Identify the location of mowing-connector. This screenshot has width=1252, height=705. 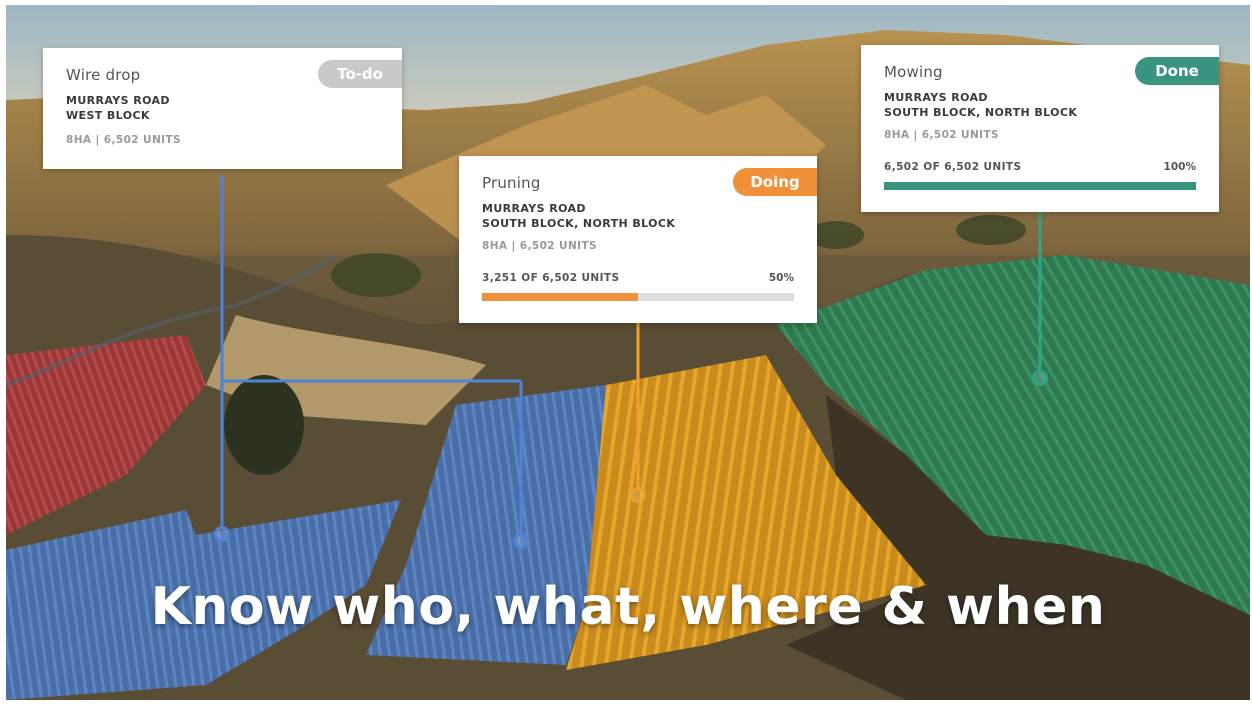
(1040, 299).